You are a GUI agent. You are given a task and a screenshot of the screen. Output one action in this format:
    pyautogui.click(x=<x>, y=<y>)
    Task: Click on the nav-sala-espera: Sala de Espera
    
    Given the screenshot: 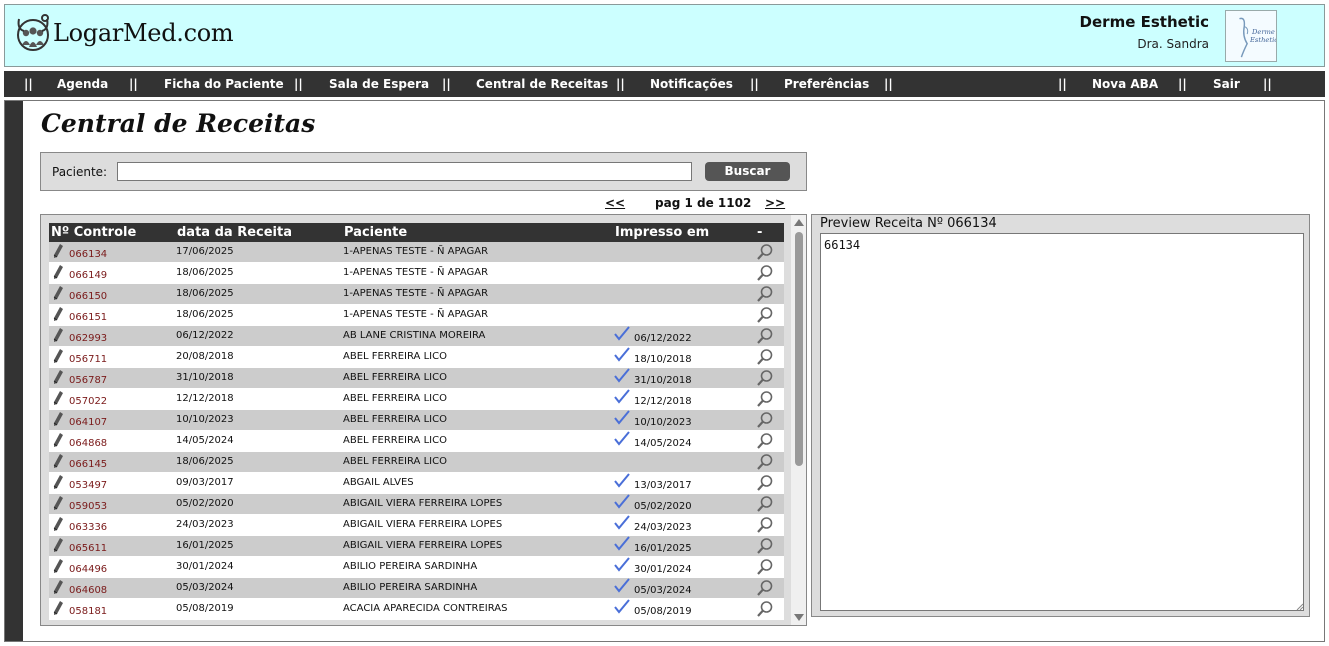 What is the action you would take?
    pyautogui.click(x=379, y=84)
    